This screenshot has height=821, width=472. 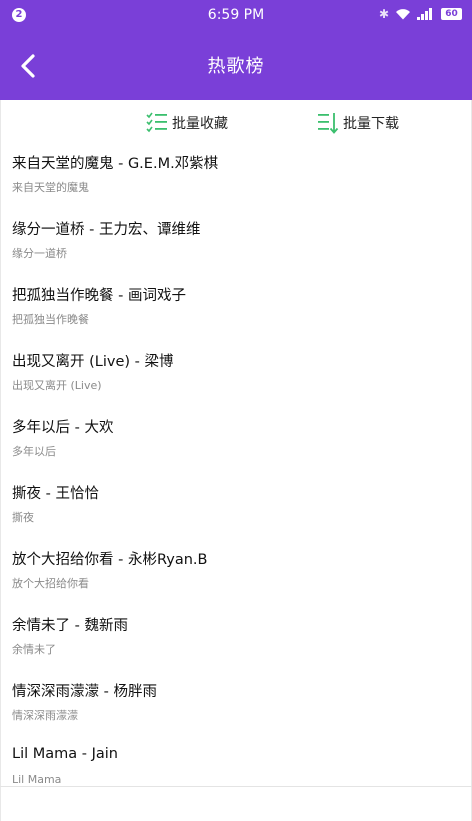 I want to click on song-subtitle: 缘分一道桥, so click(x=39, y=253).